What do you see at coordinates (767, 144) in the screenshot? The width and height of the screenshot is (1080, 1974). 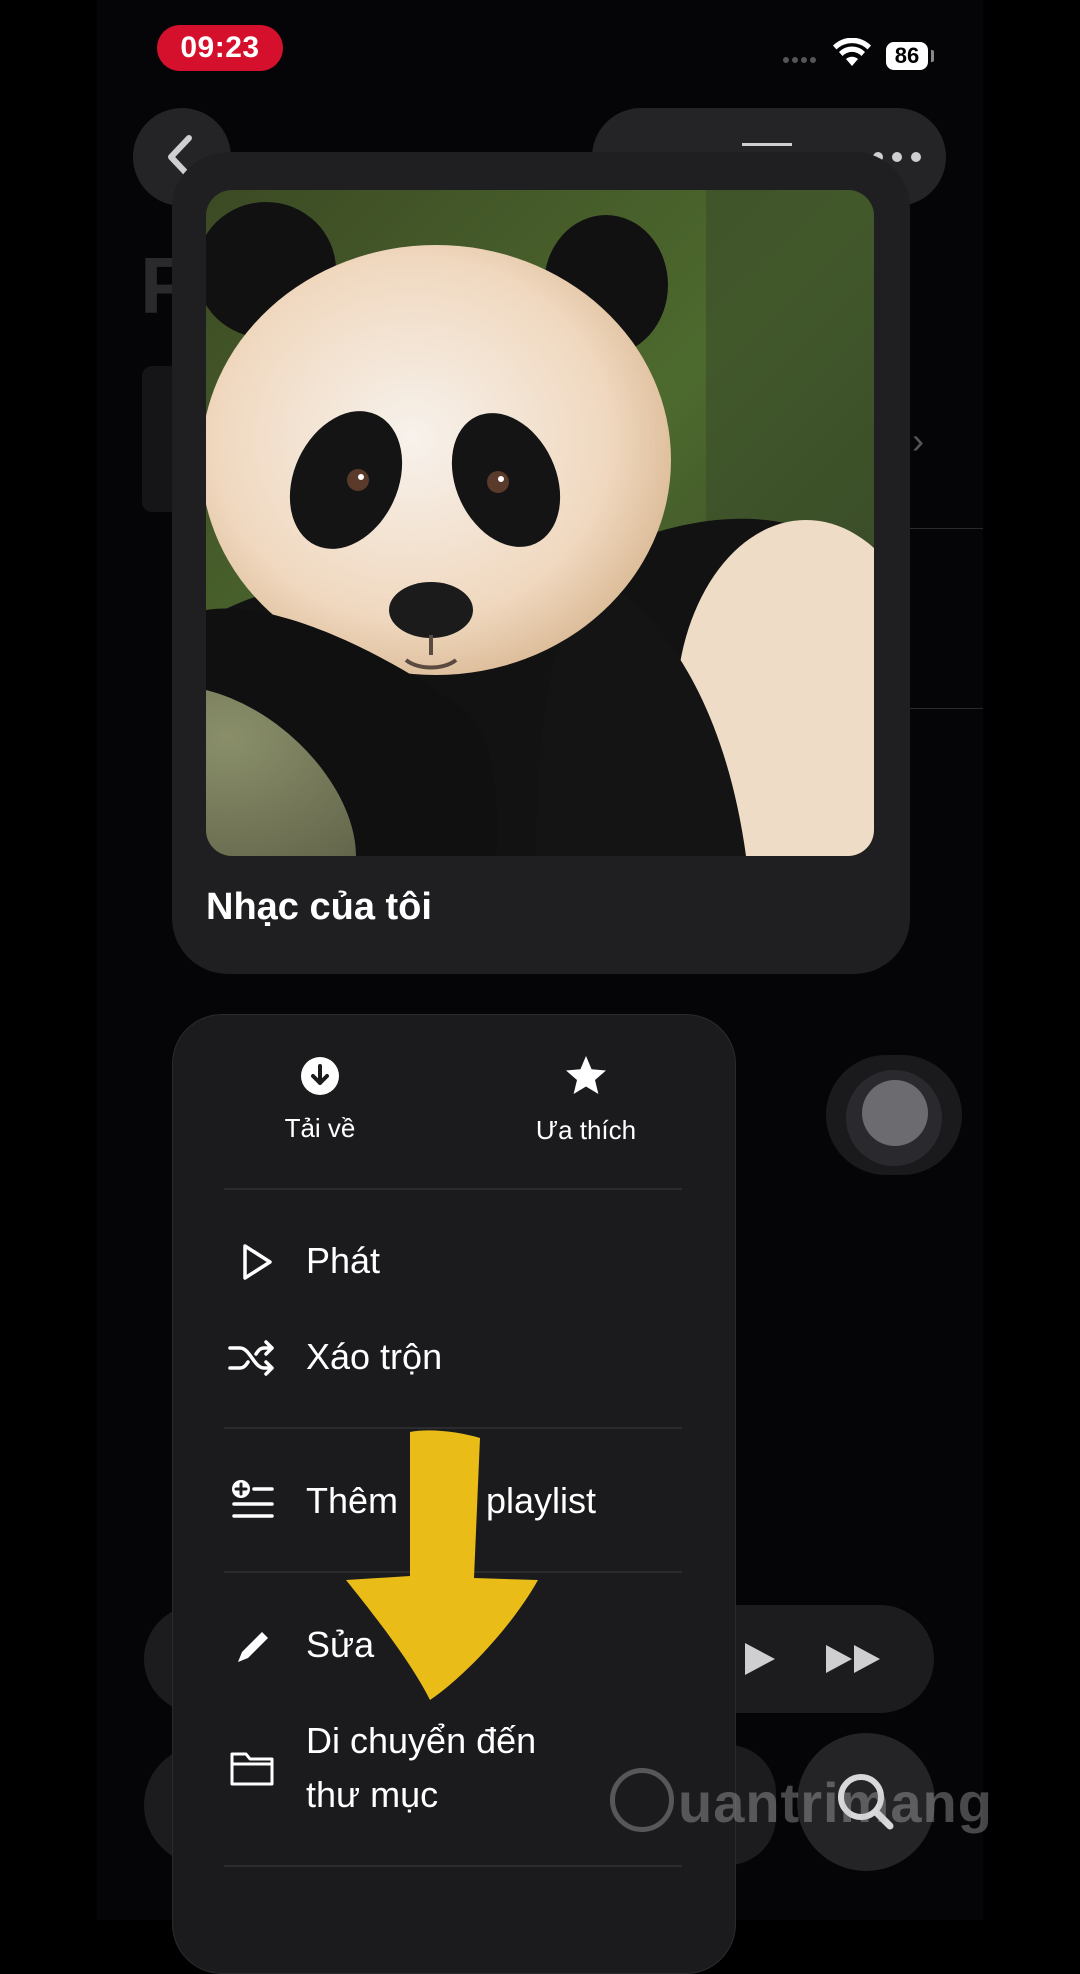 I see `sort-line` at bounding box center [767, 144].